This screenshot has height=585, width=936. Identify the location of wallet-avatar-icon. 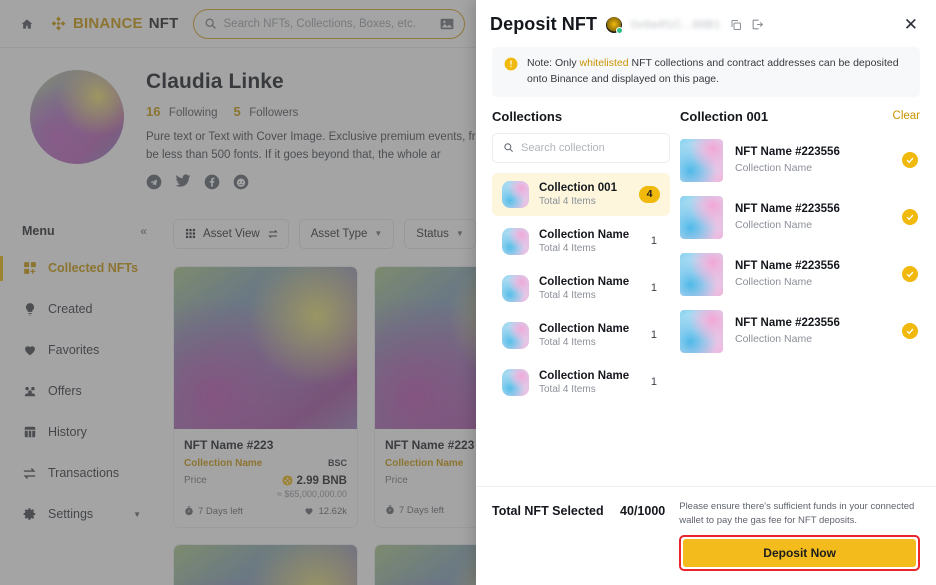
(615, 25).